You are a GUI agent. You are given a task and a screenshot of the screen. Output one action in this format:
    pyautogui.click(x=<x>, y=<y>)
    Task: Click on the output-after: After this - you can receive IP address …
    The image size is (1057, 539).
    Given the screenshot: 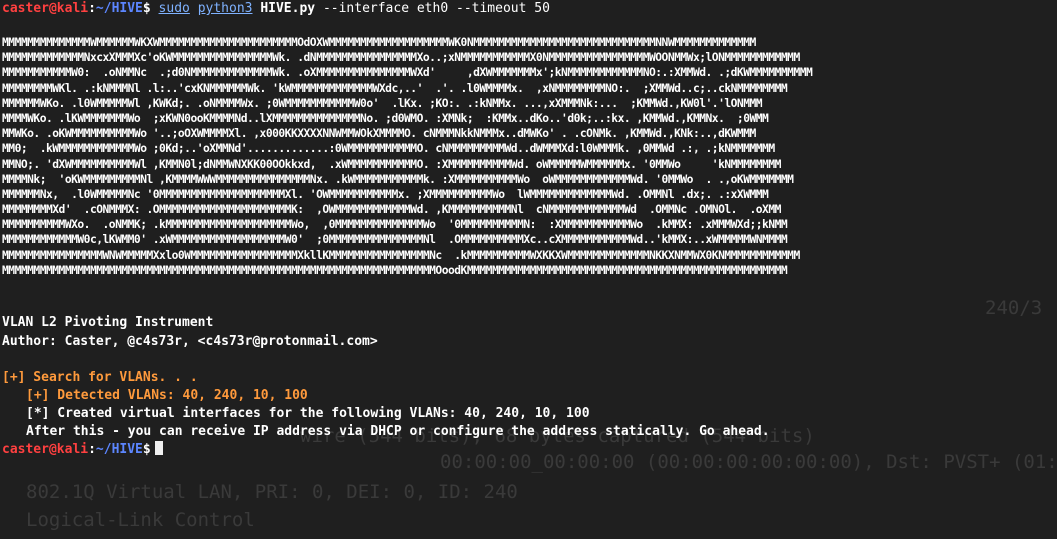 What is the action you would take?
    pyautogui.click(x=398, y=431)
    